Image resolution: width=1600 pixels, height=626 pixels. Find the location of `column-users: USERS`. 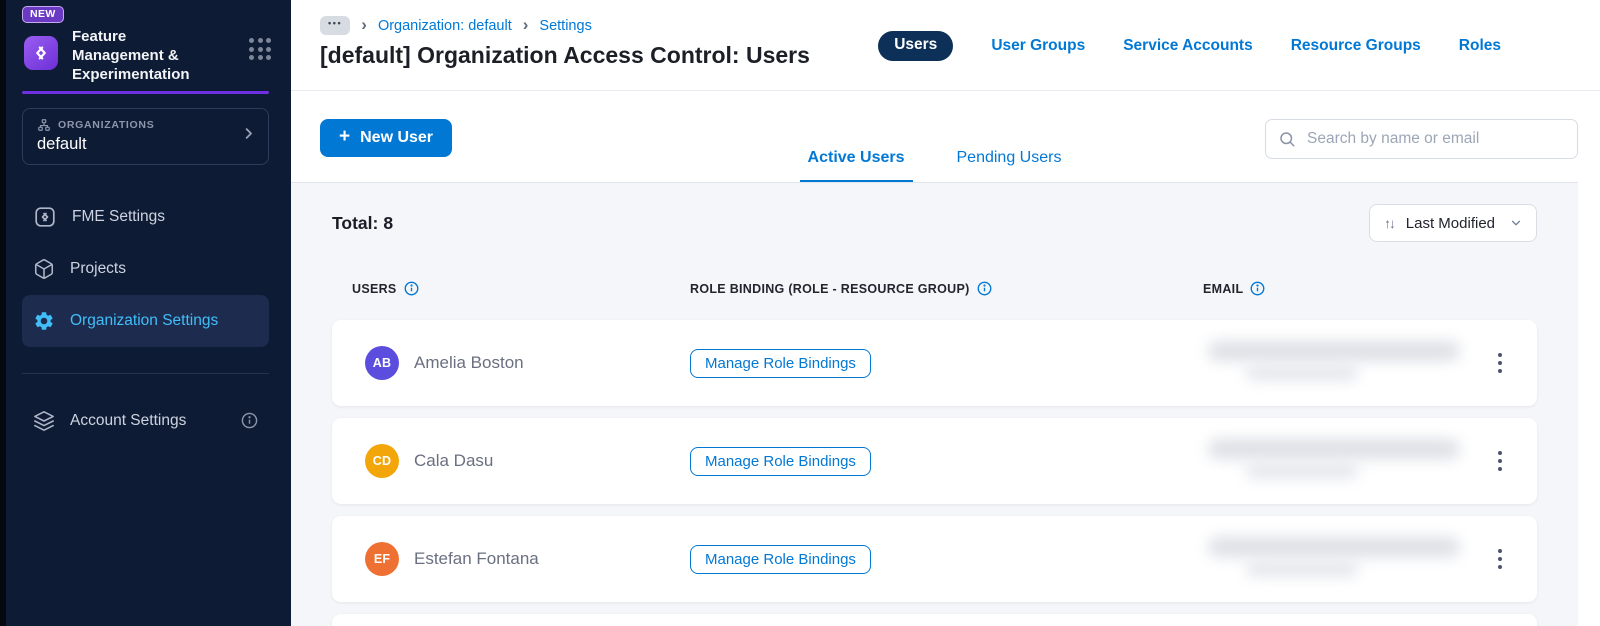

column-users: USERS is located at coordinates (521, 288).